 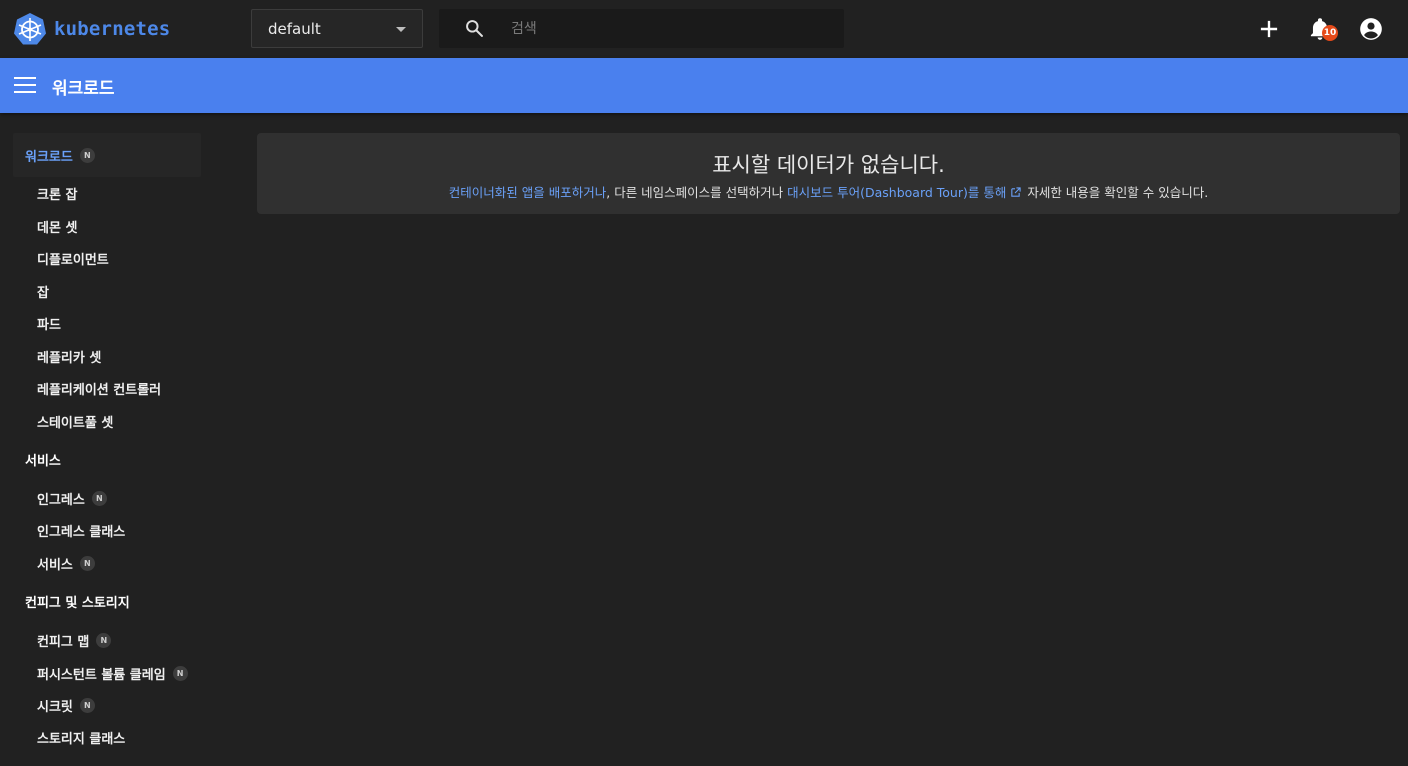 What do you see at coordinates (671, 28) in the screenshot?
I see `search-input` at bounding box center [671, 28].